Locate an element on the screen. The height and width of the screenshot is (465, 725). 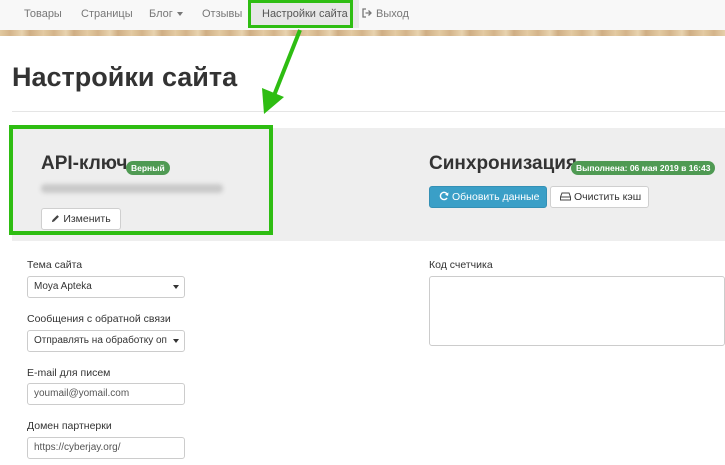
exit-icon is located at coordinates (367, 13).